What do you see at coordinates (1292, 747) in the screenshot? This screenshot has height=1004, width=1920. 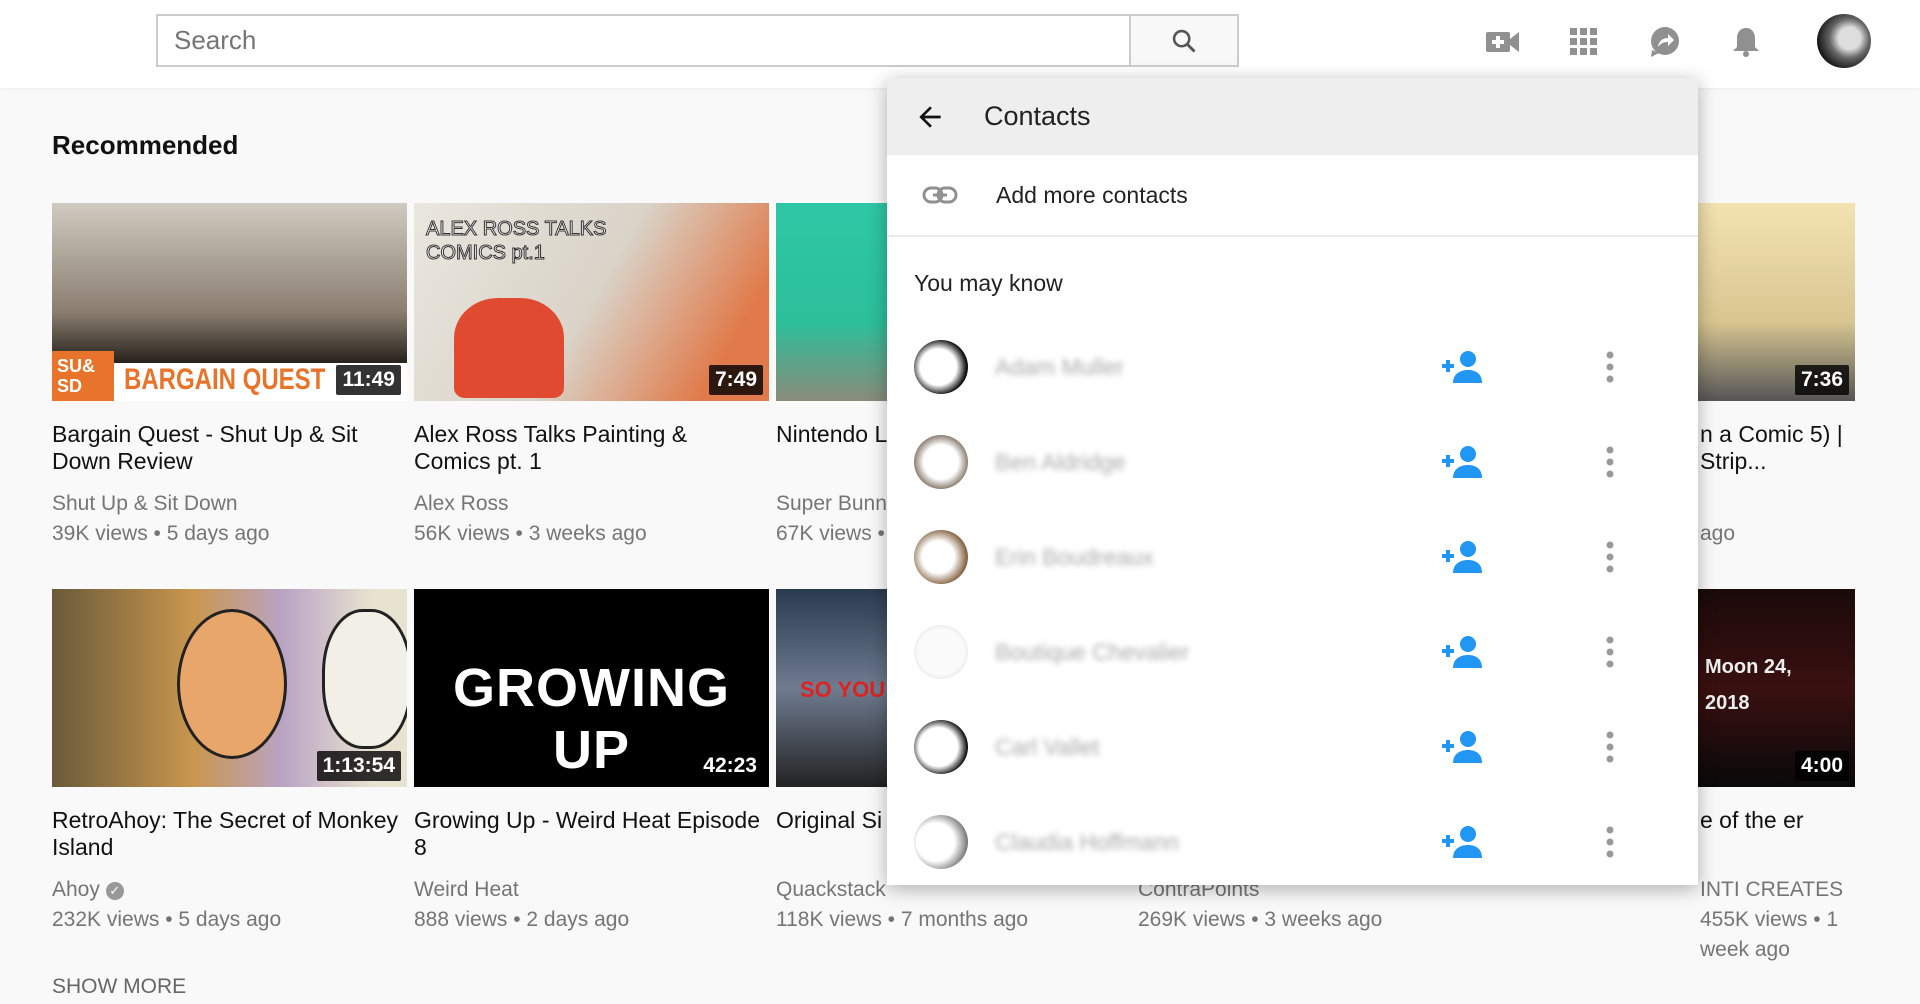 I see `contact-row: Carl Vallet` at bounding box center [1292, 747].